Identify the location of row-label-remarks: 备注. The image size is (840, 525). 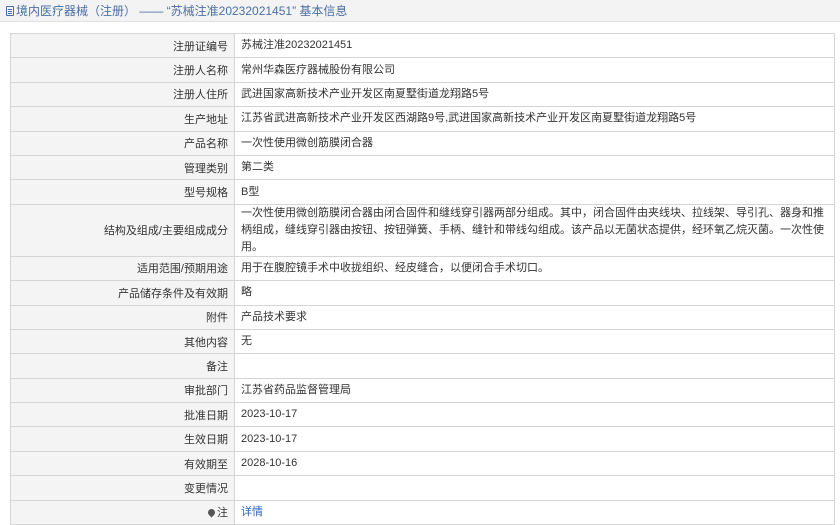
(122, 366).